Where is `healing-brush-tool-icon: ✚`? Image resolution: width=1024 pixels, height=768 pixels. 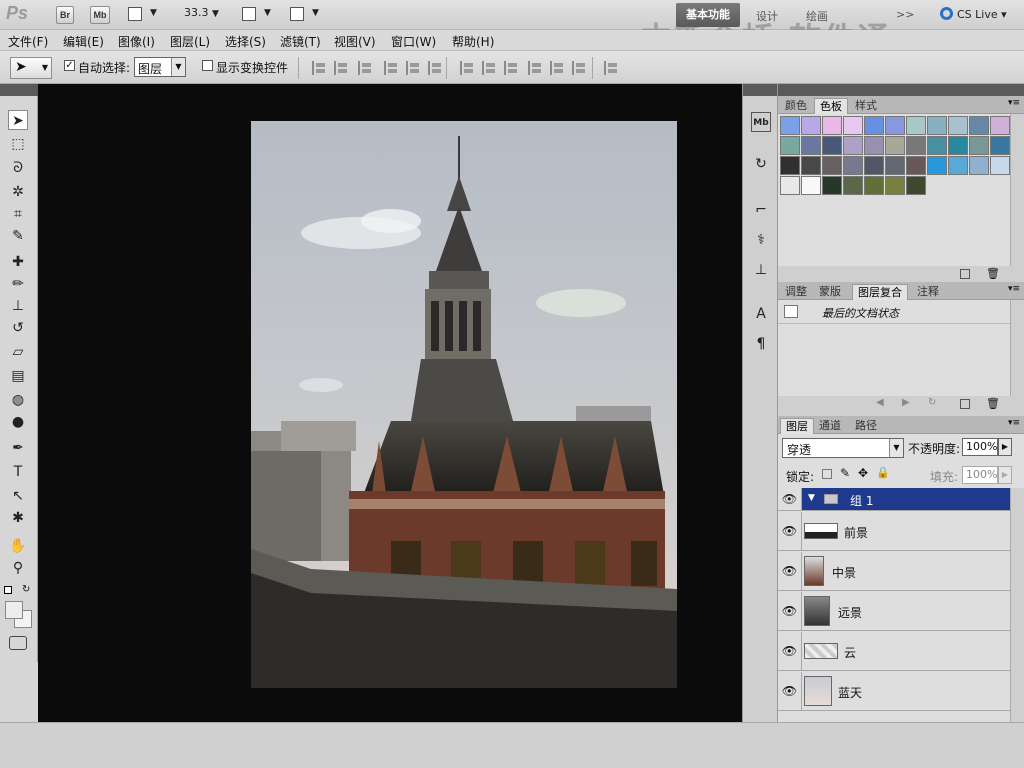
healing-brush-tool-icon: ✚ is located at coordinates (18, 262).